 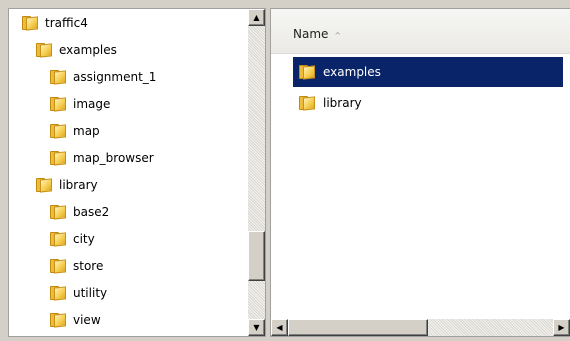 What do you see at coordinates (78, 185) in the screenshot?
I see `tree-item-label: library` at bounding box center [78, 185].